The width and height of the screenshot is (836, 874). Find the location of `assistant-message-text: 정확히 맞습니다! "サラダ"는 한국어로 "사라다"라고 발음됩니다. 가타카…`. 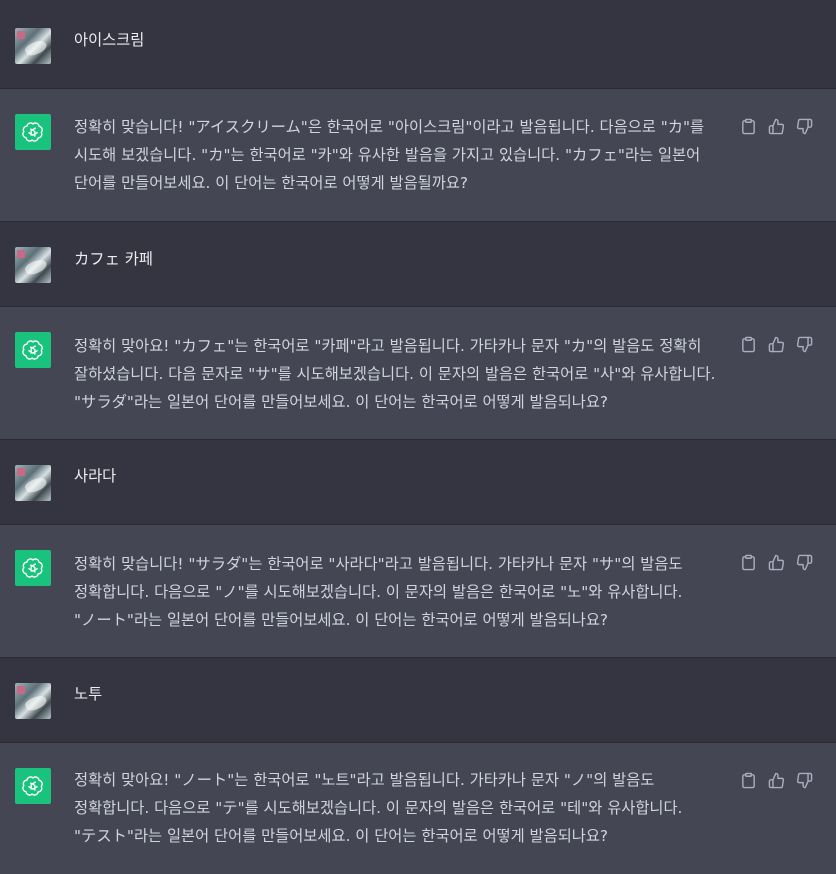

assistant-message-text: 정확히 맞습니다! "サラダ"는 한국어로 "사라다"라고 발음됩니다. 가타카… is located at coordinates (378, 592).